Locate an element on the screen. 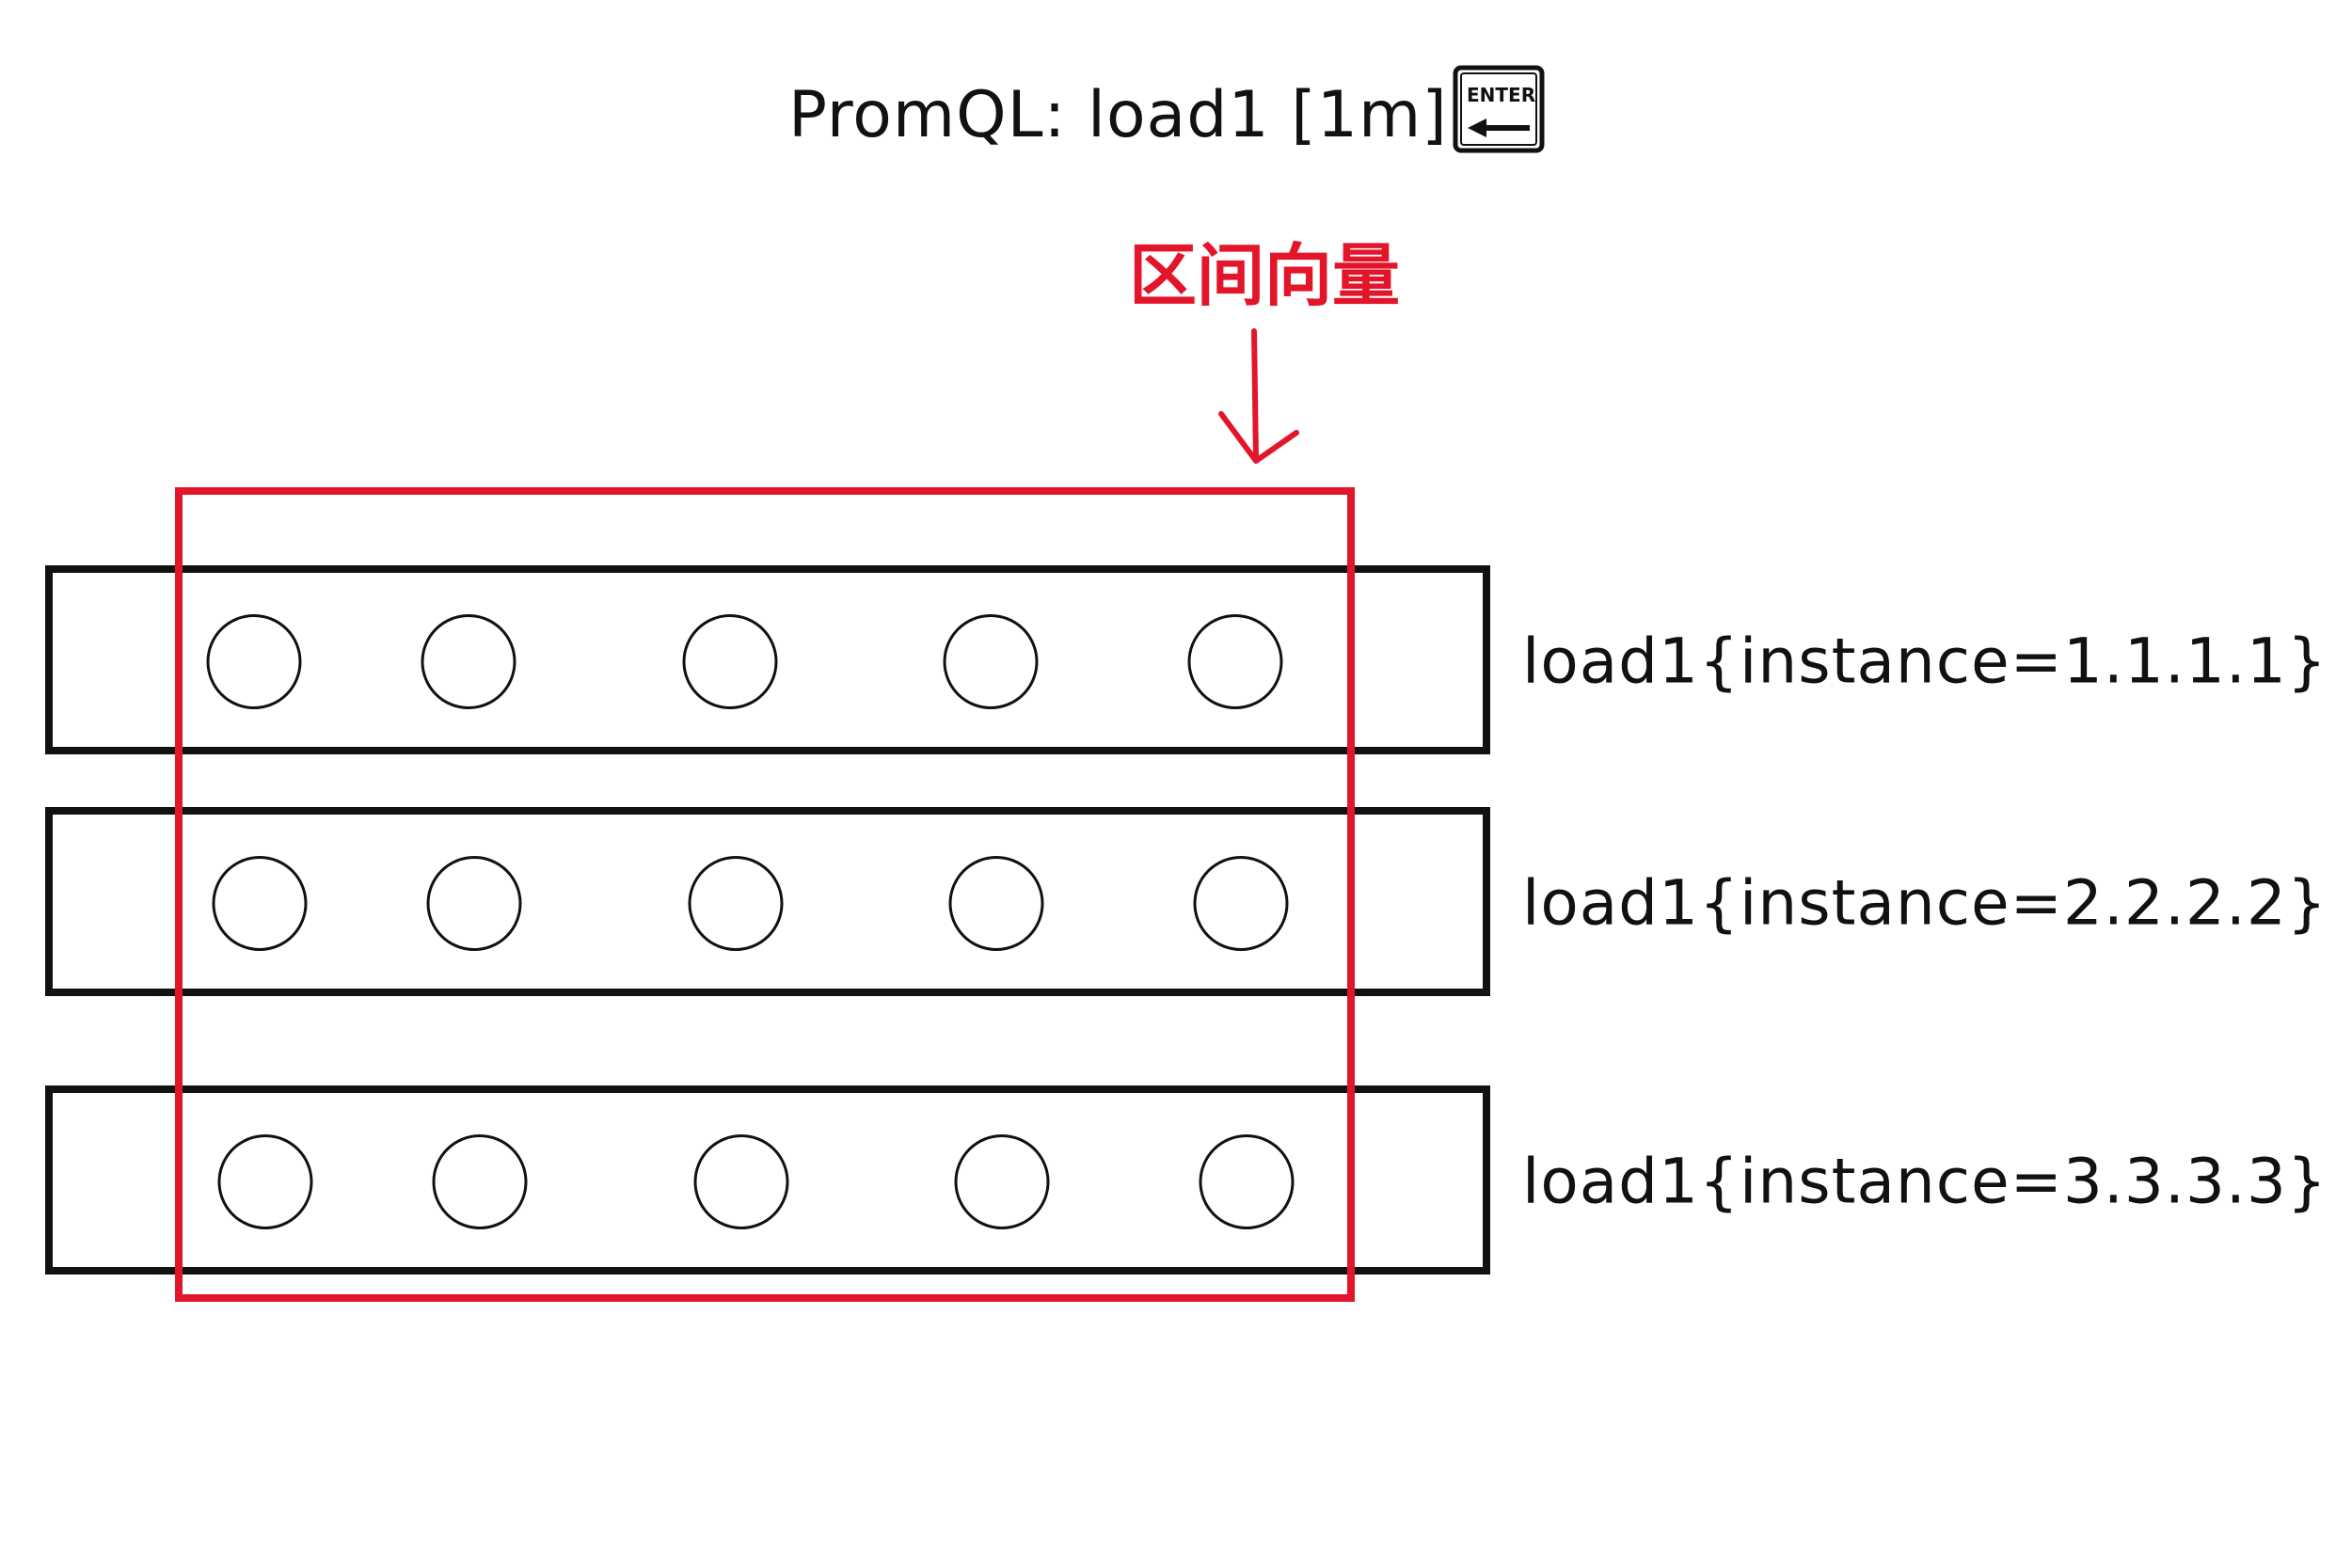 This screenshot has height=1568, width=2352. enter-key-label: ENTER is located at coordinates (1501, 95).